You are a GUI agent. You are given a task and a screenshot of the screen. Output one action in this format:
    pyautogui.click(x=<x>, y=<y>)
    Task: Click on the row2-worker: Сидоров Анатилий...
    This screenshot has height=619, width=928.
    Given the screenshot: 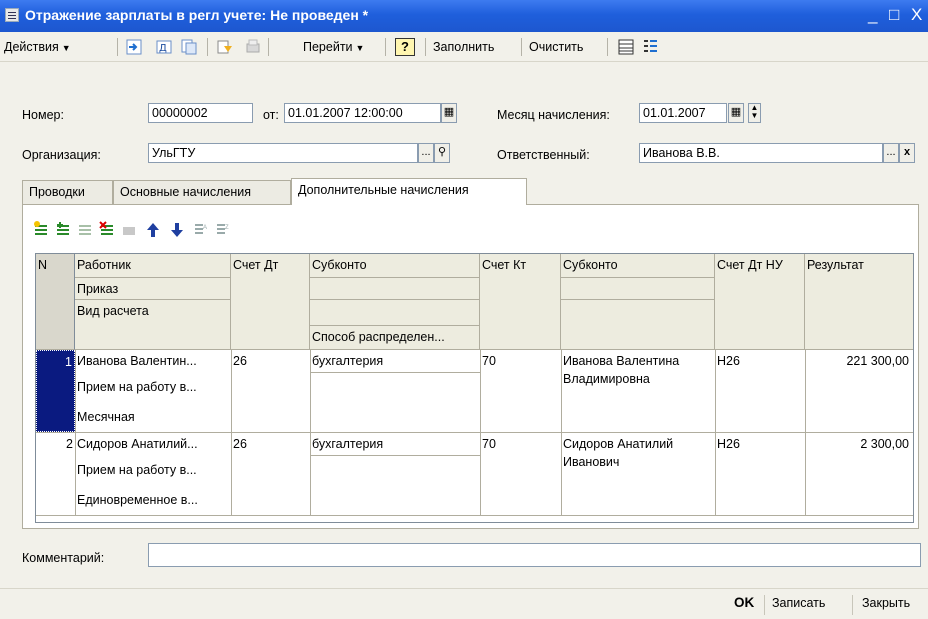 What is the action you would take?
    pyautogui.click(x=153, y=444)
    